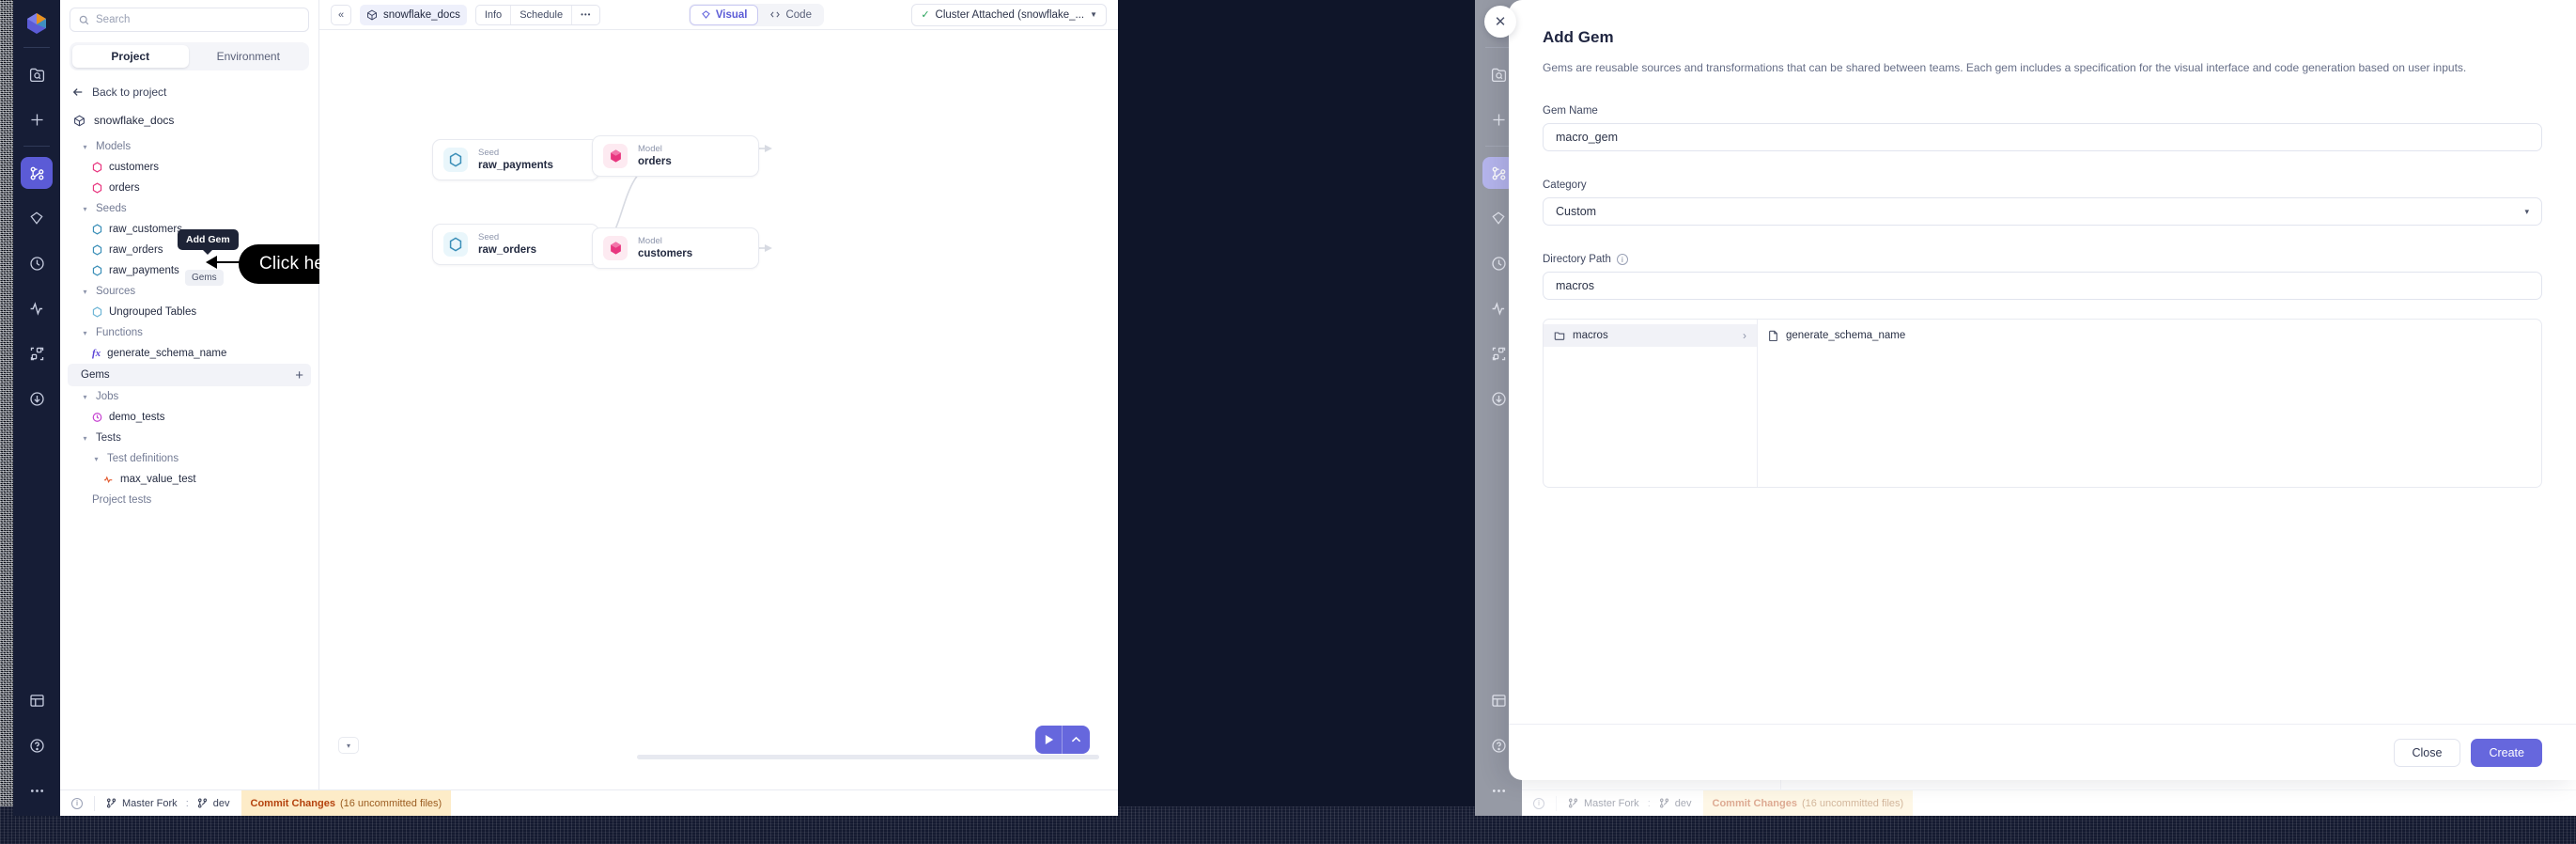 This screenshot has width=2576, height=844. What do you see at coordinates (77, 803) in the screenshot?
I see `status-info-button: i` at bounding box center [77, 803].